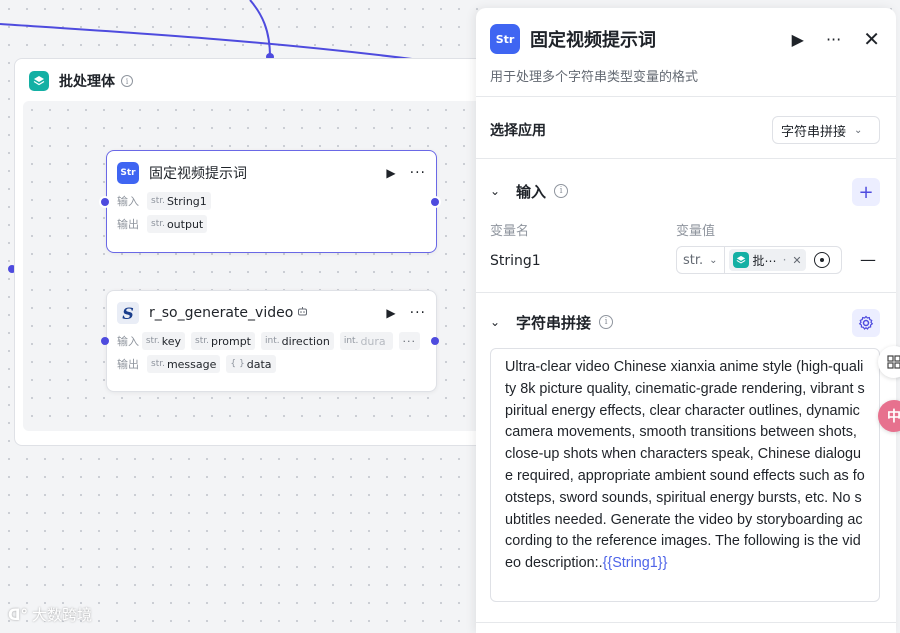 This screenshot has width=900, height=633. What do you see at coordinates (297, 341) in the screenshot?
I see `input-tag: int. direction` at bounding box center [297, 341].